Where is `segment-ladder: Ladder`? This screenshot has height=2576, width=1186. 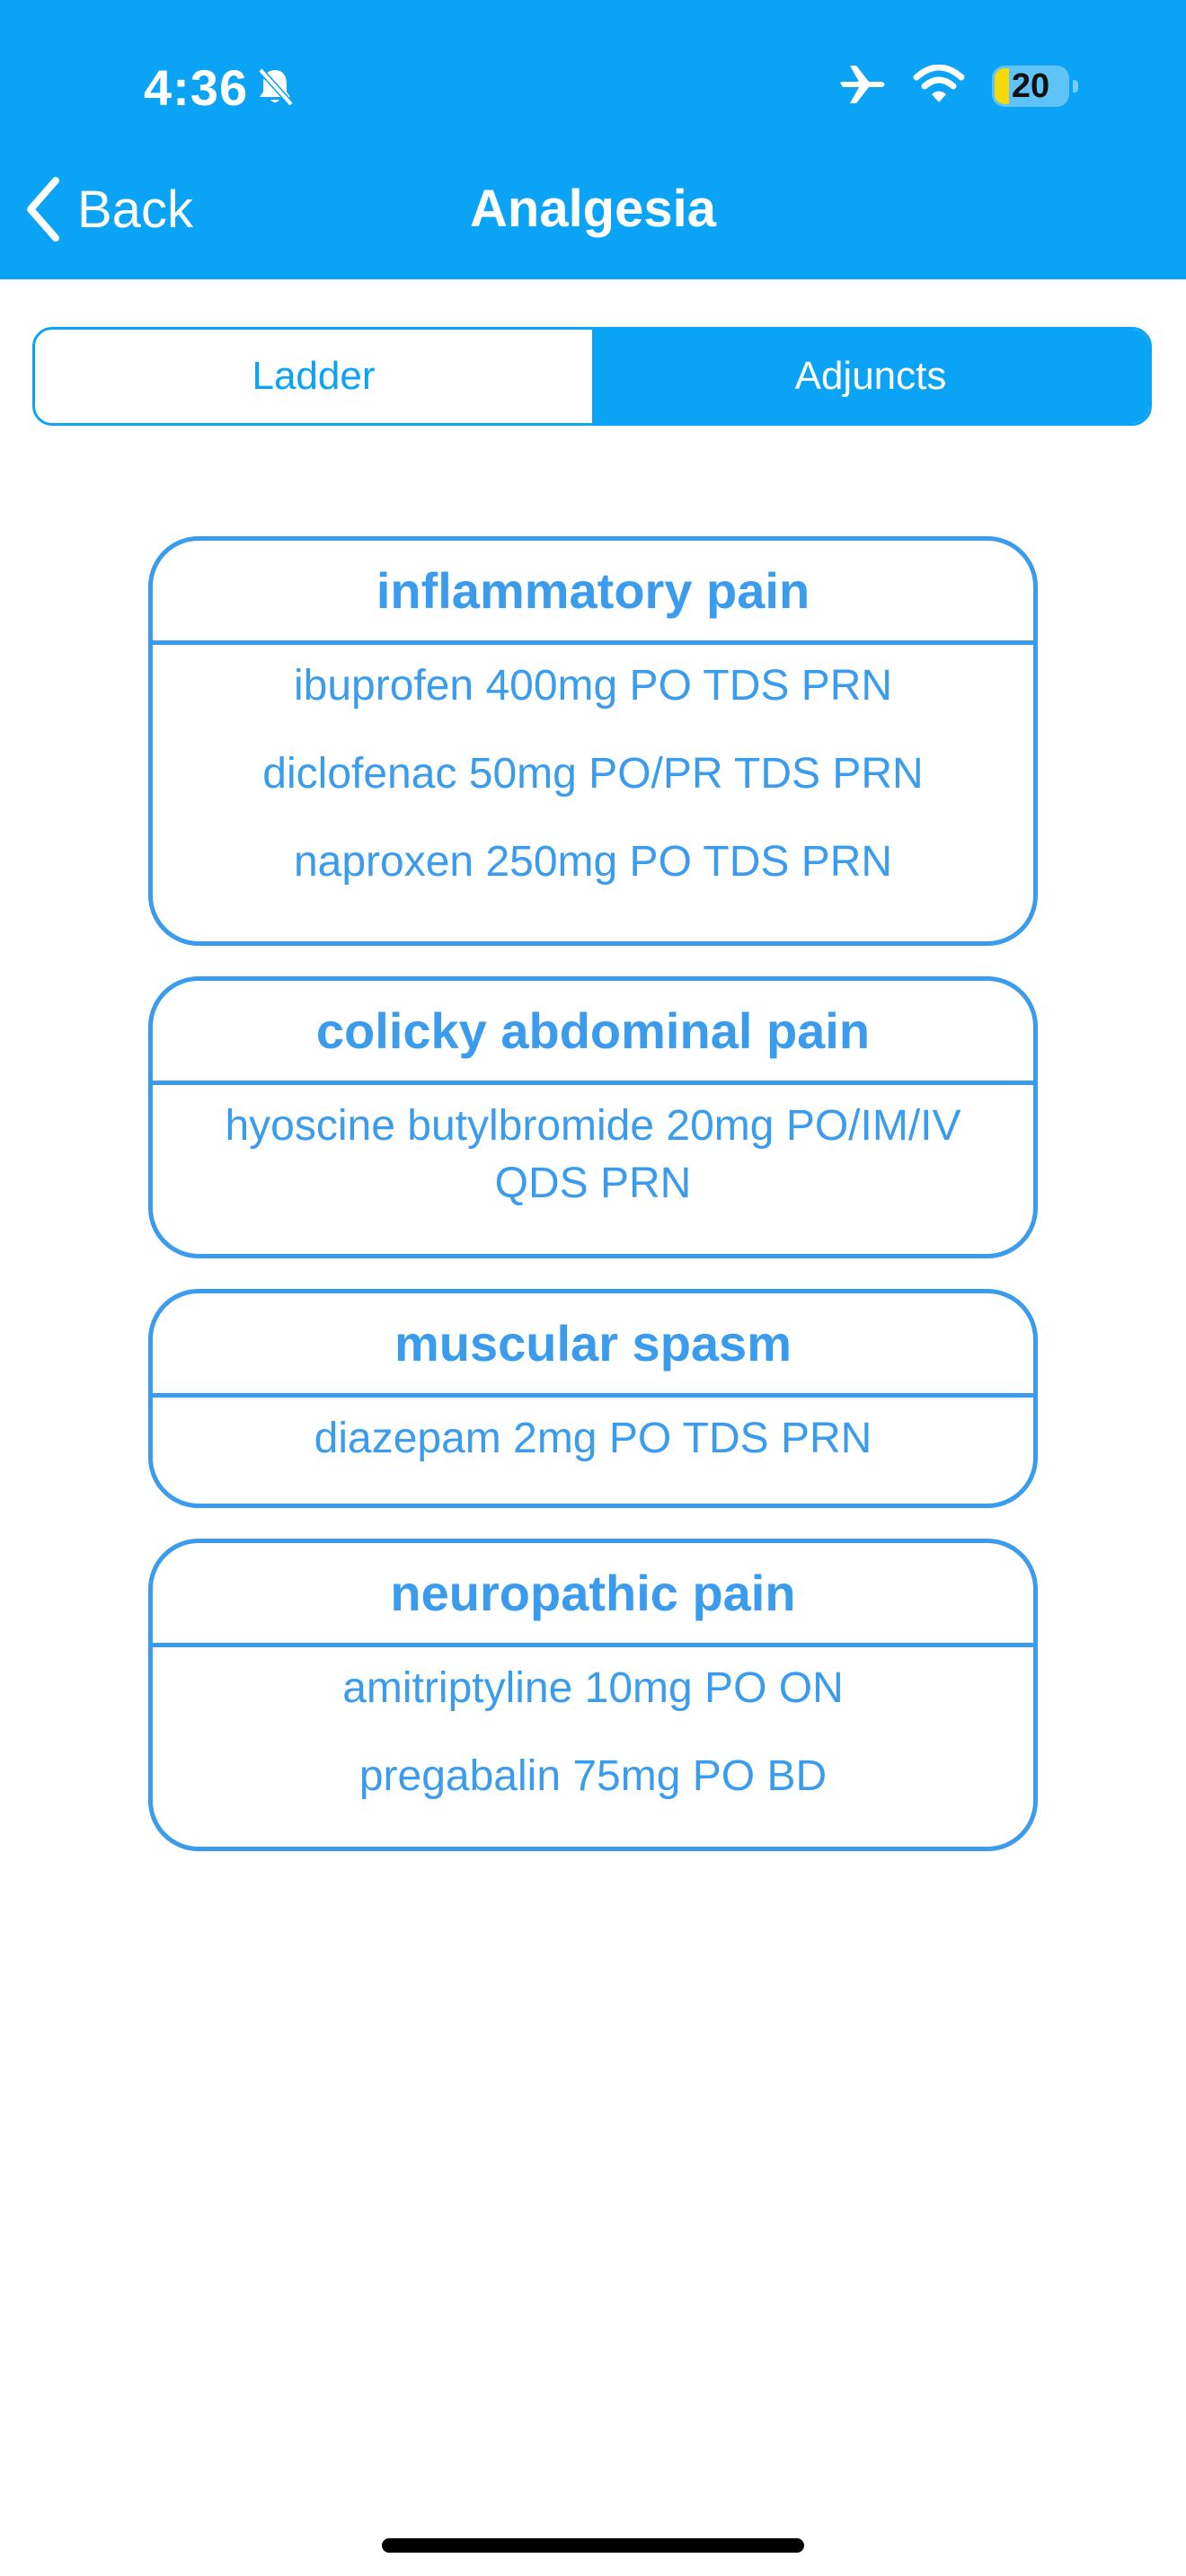
segment-ladder: Ladder is located at coordinates (313, 376).